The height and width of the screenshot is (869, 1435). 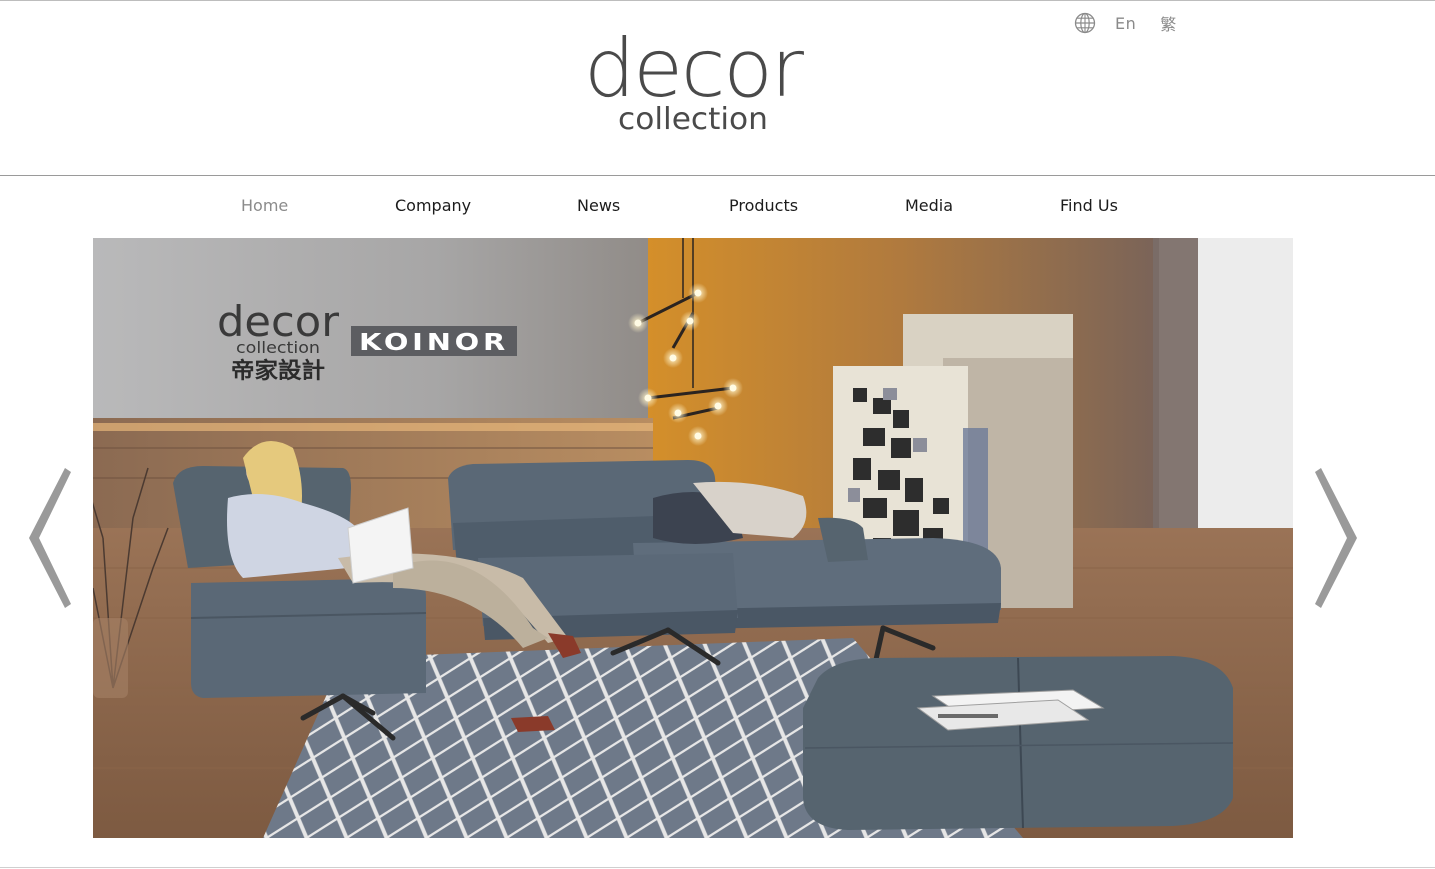 What do you see at coordinates (433, 205) in the screenshot?
I see `nav-company: Company` at bounding box center [433, 205].